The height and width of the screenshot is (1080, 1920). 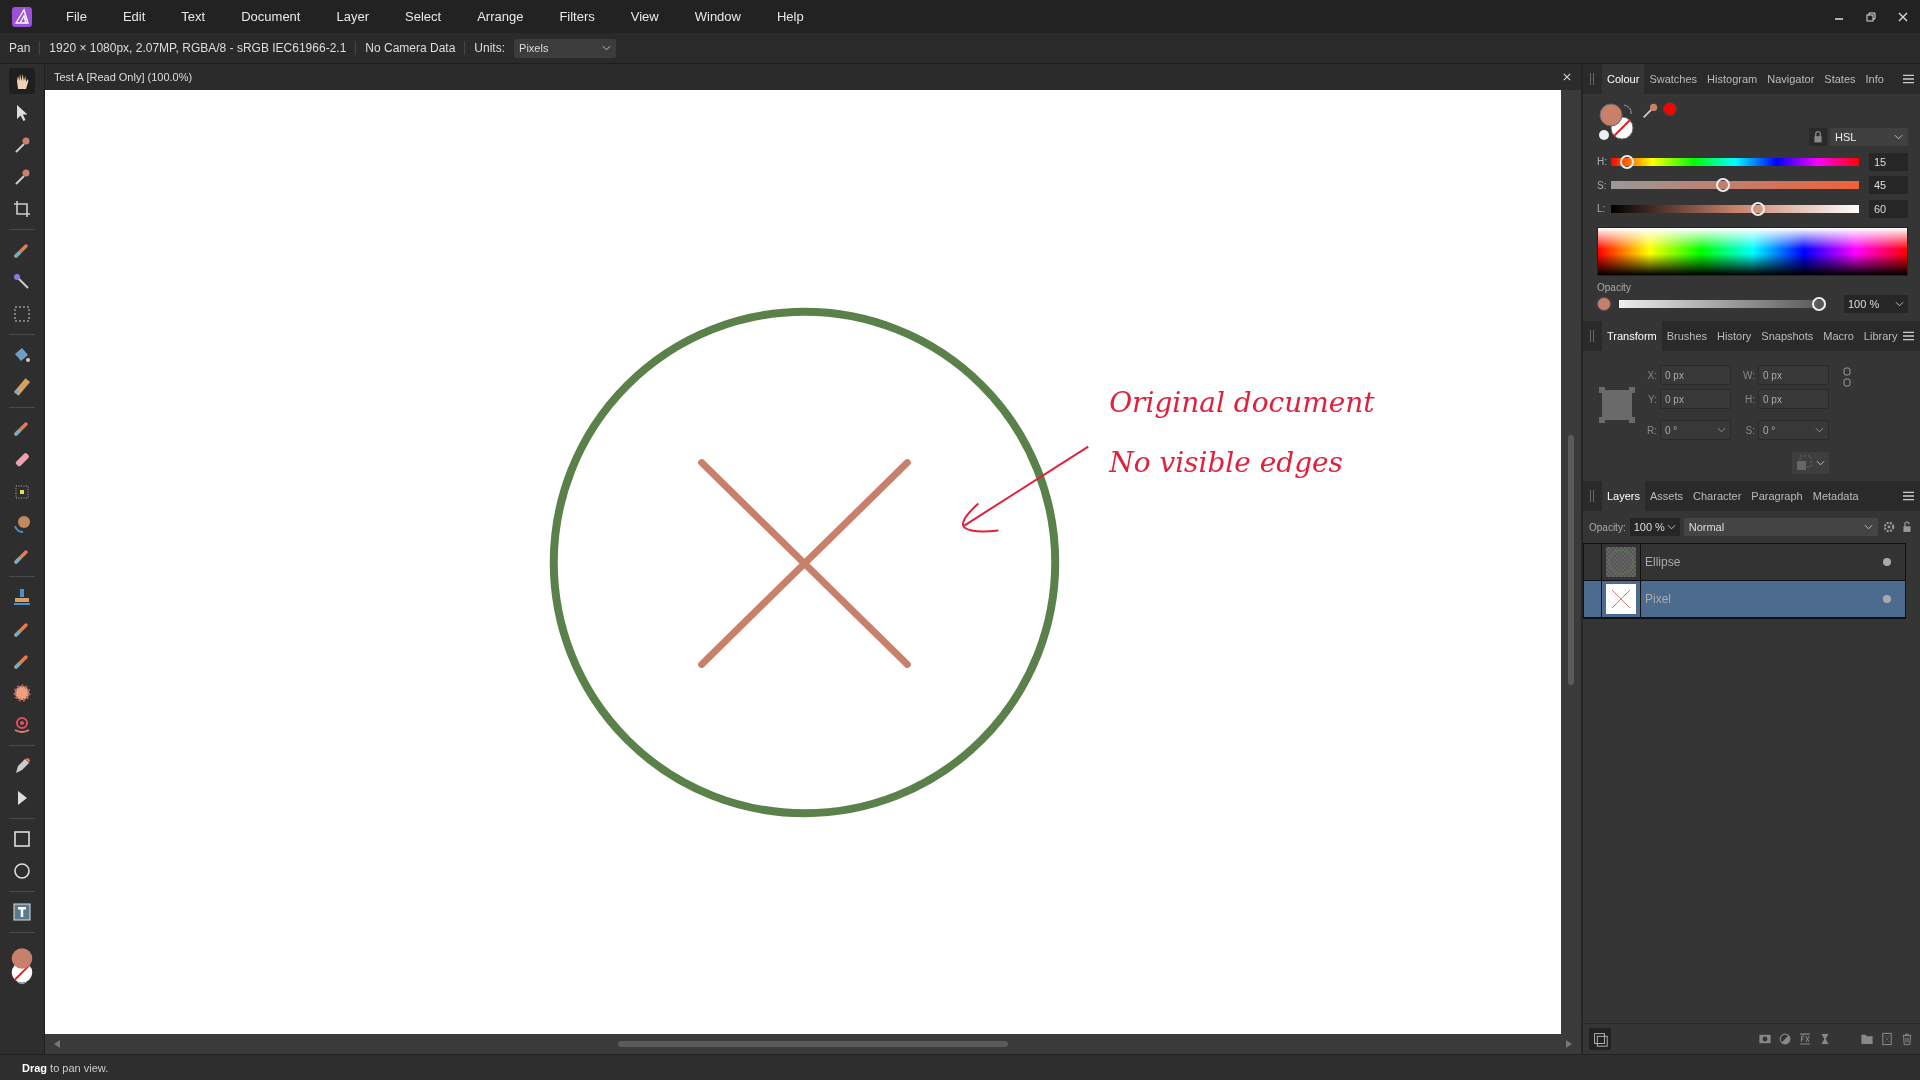 What do you see at coordinates (130, 16) in the screenshot?
I see `menu-item: Edit` at bounding box center [130, 16].